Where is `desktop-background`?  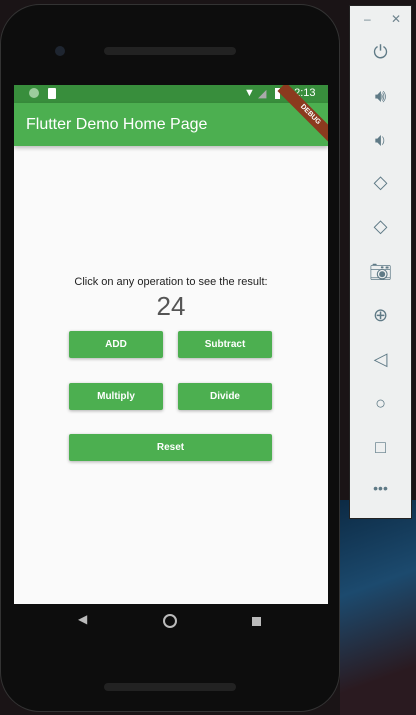 desktop-background is located at coordinates (378, 607).